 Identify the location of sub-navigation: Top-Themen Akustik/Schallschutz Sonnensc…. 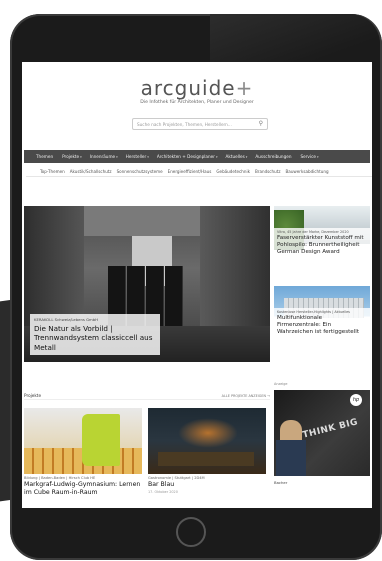
(199, 171).